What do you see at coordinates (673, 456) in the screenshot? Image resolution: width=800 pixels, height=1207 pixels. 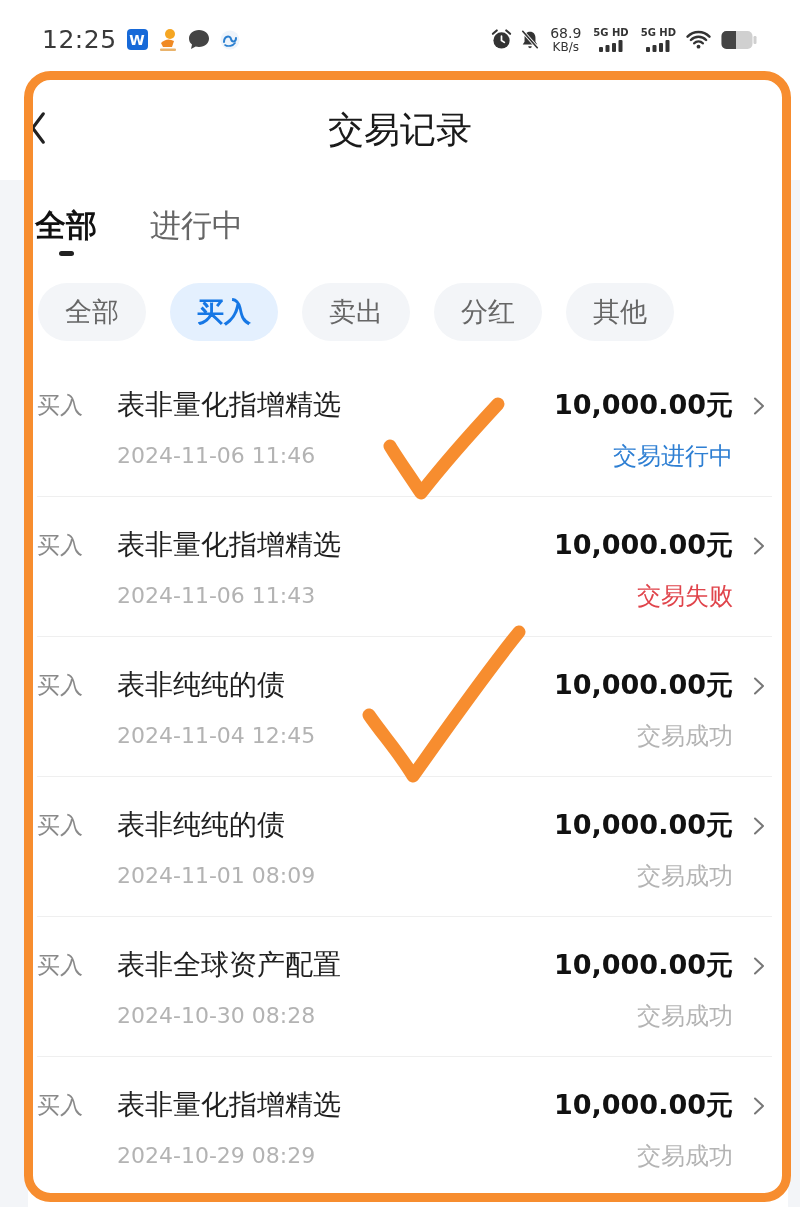 I see `transaction-status: 交易进行中` at bounding box center [673, 456].